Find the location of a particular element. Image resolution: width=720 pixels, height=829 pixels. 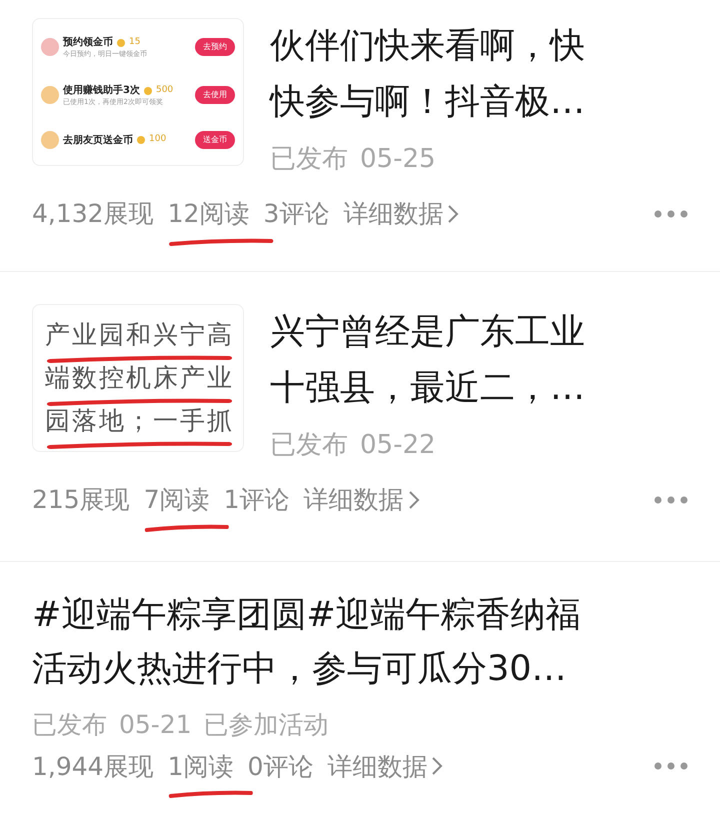

thumbnail-text: 园落地；一手抓 is located at coordinates (139, 421).